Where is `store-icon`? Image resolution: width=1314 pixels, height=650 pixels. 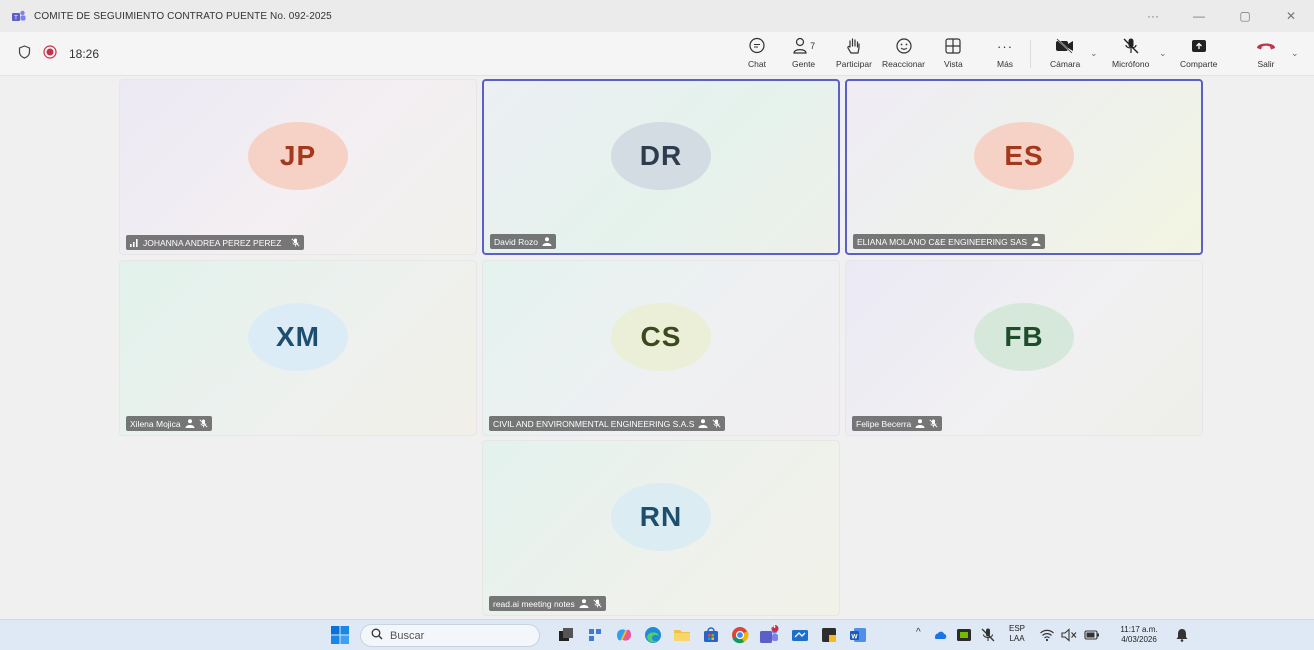 store-icon is located at coordinates (711, 635).